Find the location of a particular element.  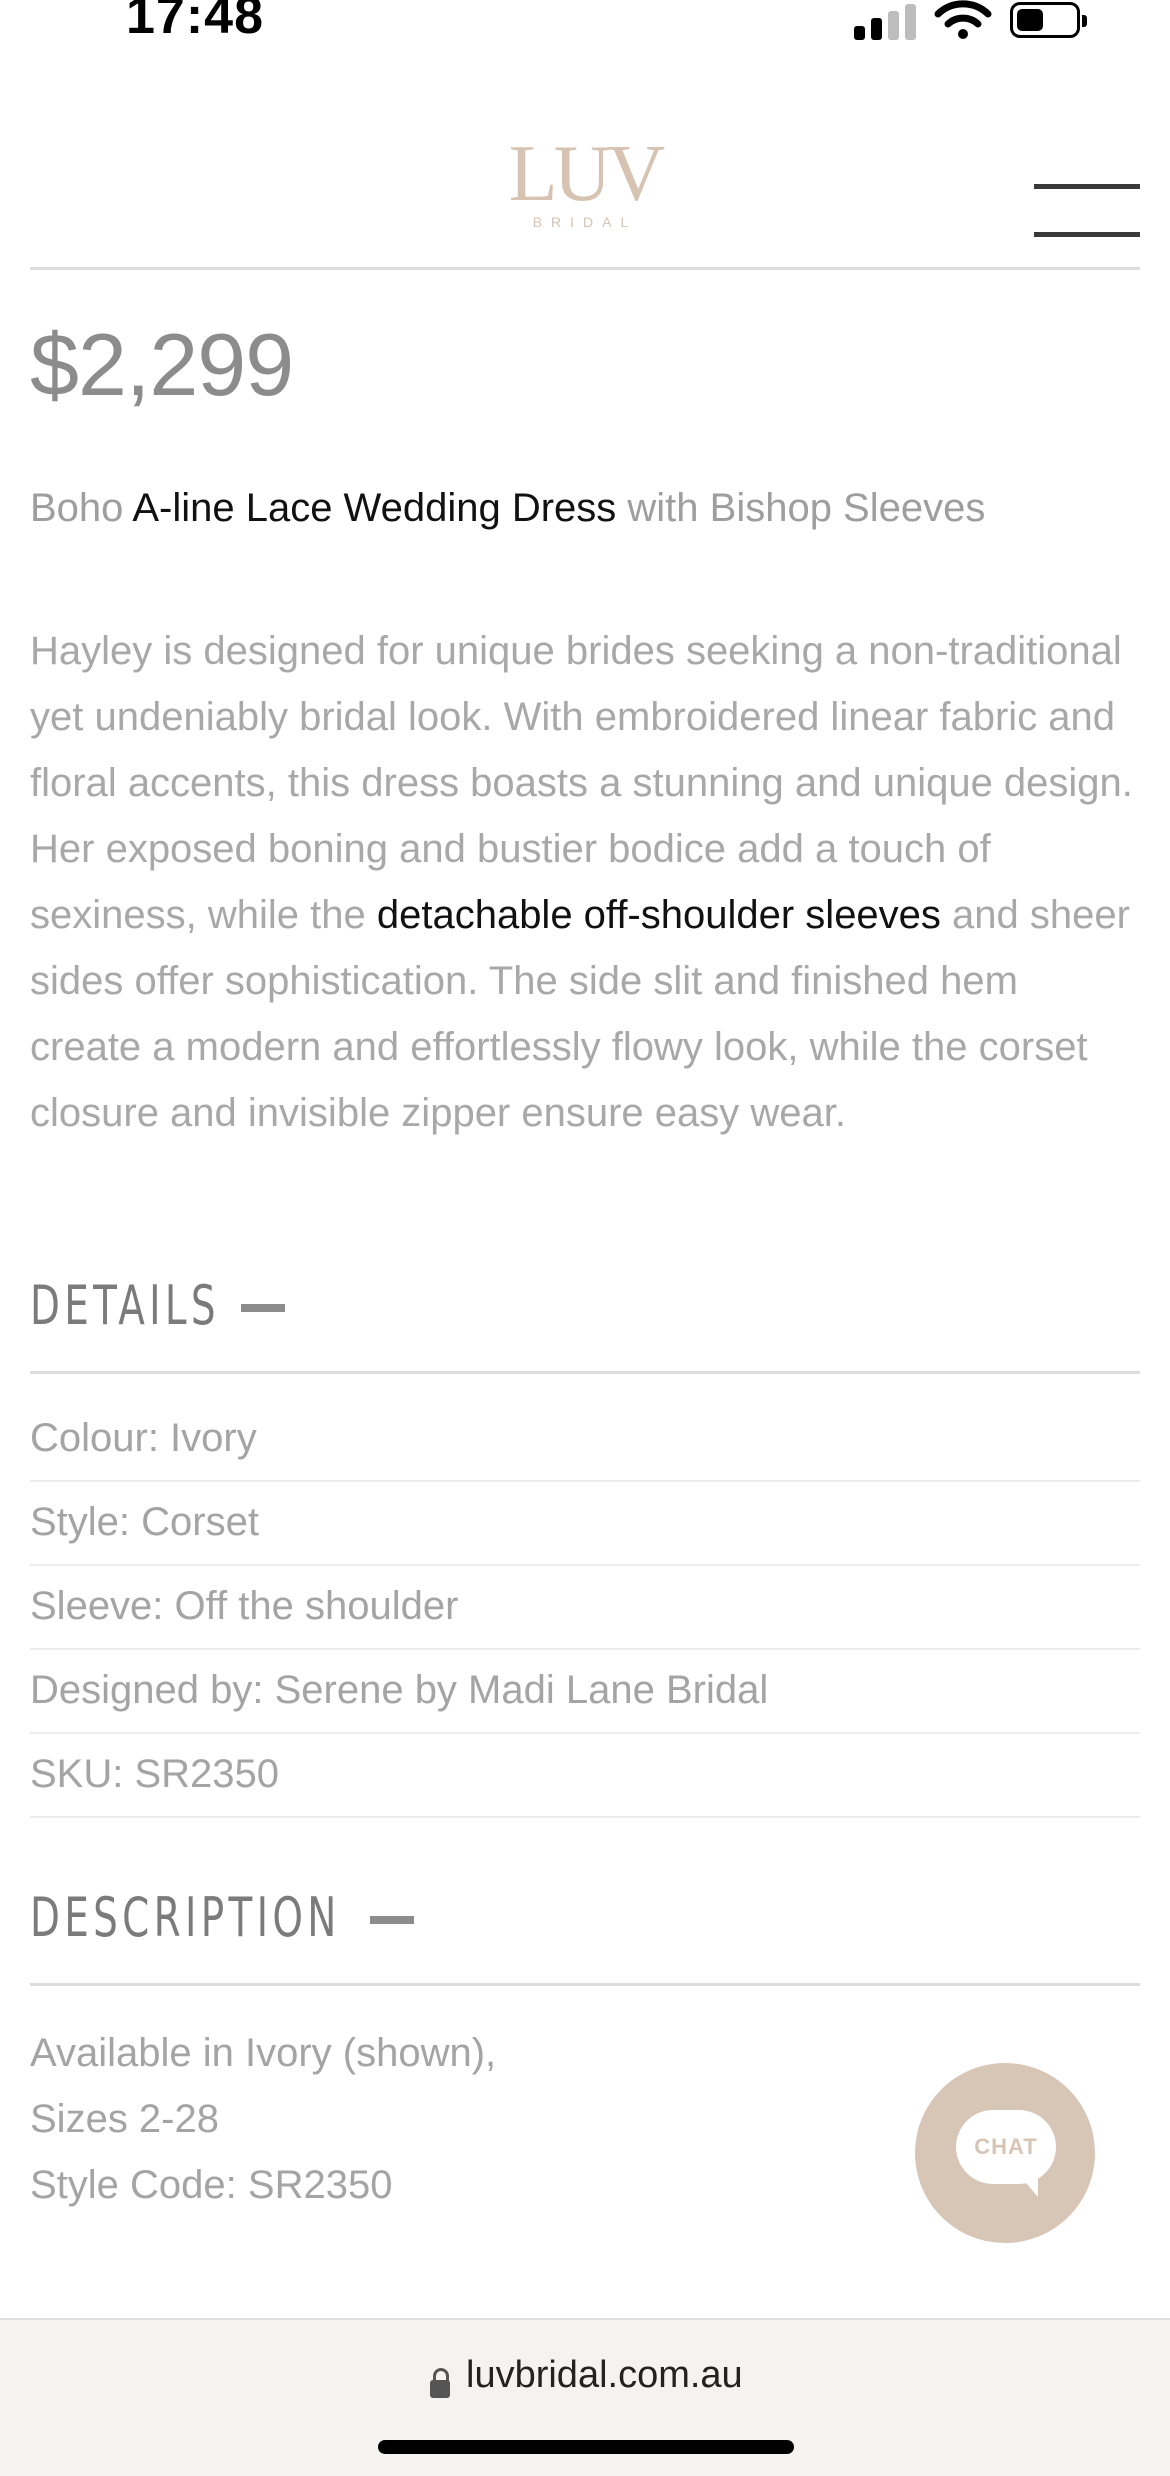

details-collapse-icon is located at coordinates (263, 1308).